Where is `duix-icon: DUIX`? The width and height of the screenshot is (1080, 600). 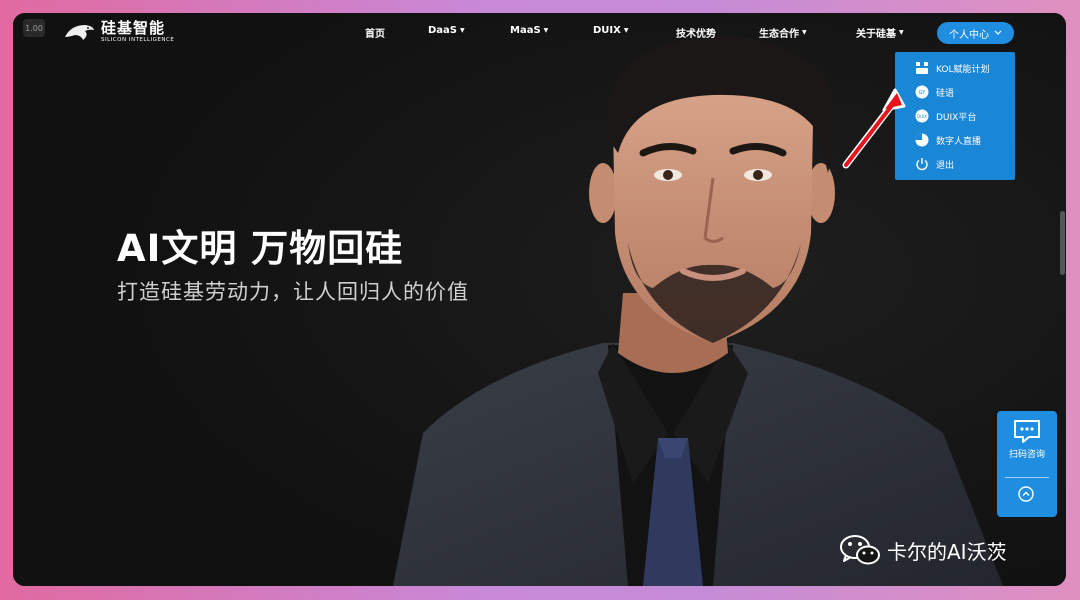
duix-icon: DUIX is located at coordinates (922, 116).